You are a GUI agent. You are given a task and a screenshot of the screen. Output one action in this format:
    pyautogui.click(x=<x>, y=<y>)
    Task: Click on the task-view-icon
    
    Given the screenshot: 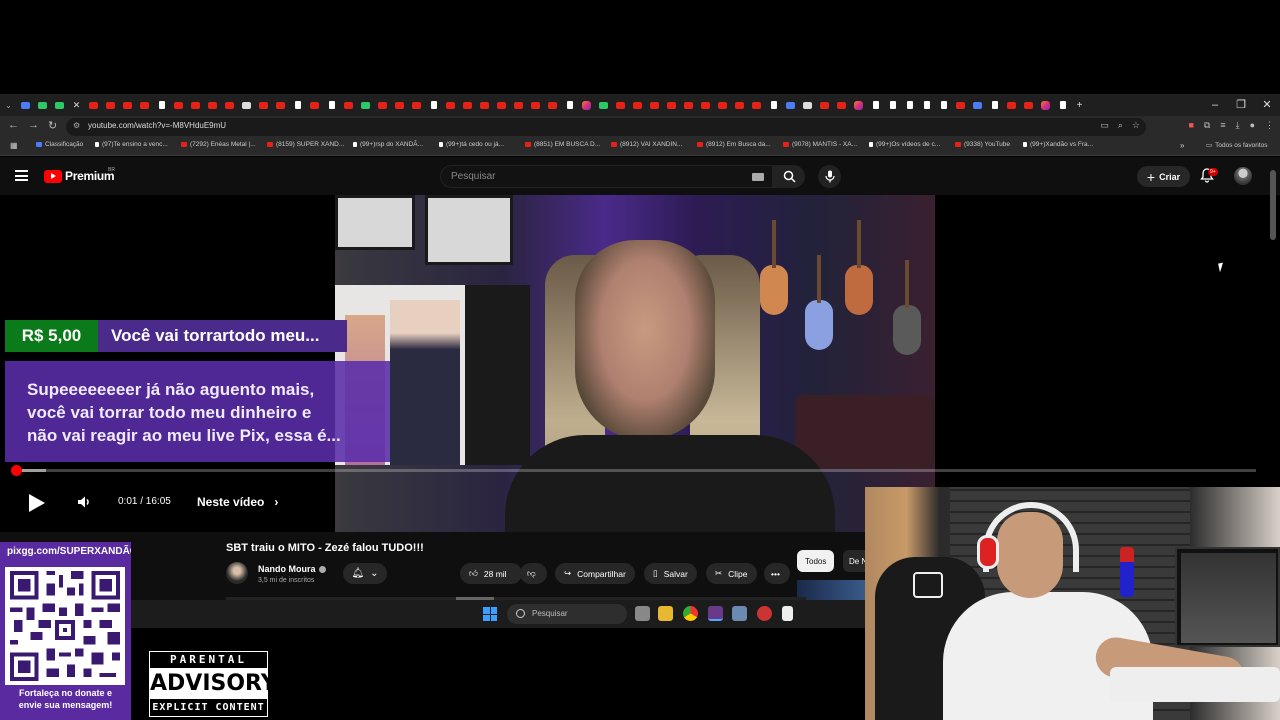 What is the action you would take?
    pyautogui.click(x=642, y=613)
    